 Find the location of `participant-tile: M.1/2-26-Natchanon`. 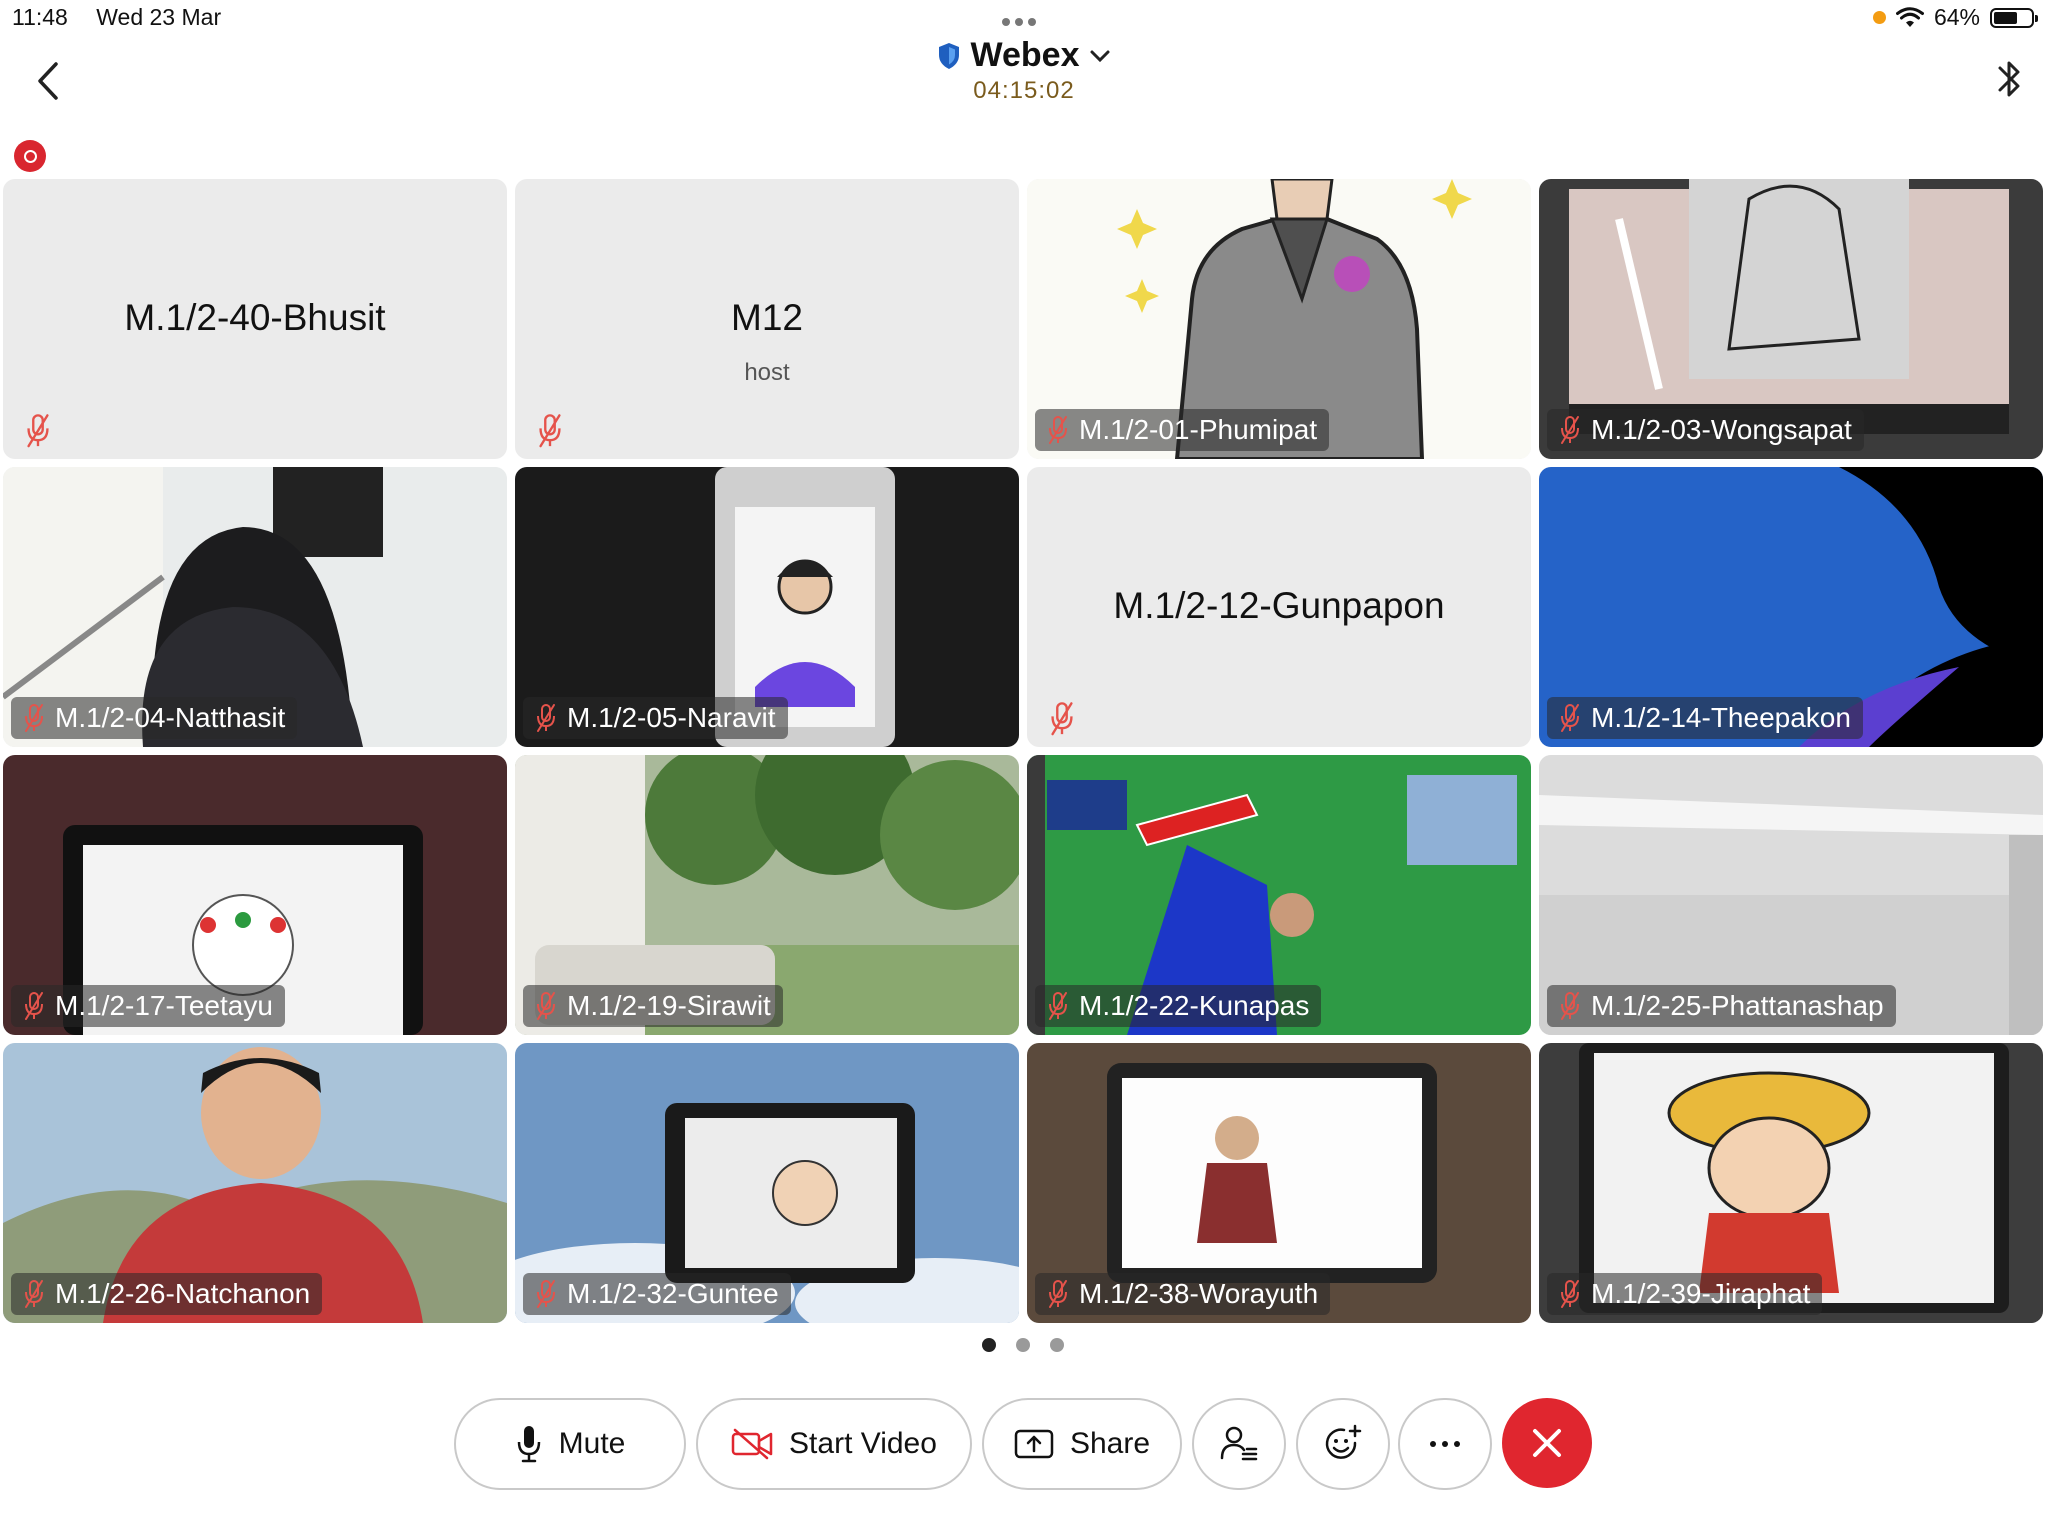

participant-tile: M.1/2-26-Natchanon is located at coordinates (255, 1183).